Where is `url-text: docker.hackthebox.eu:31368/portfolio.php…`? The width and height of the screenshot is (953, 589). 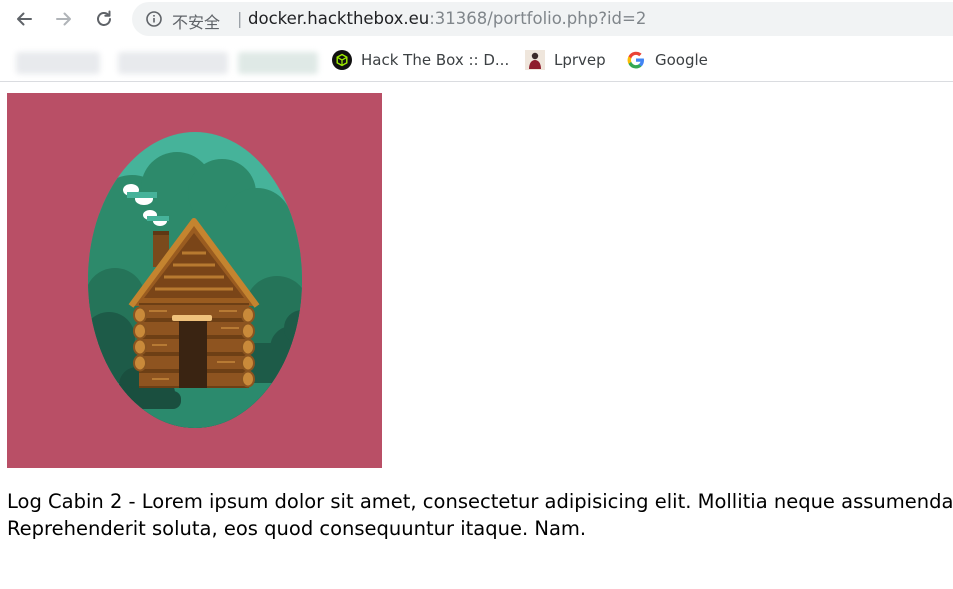
url-text: docker.hackthebox.eu:31368/portfolio.php… is located at coordinates (447, 18).